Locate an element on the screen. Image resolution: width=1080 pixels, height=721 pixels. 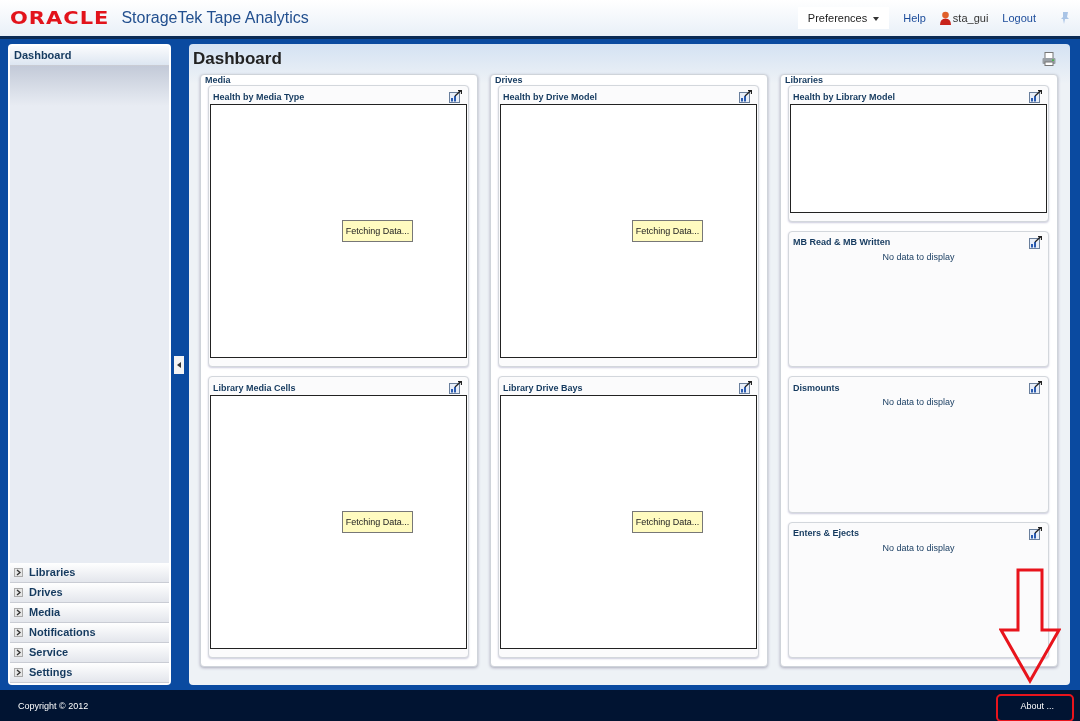
print-icon is located at coordinates (1049, 59).